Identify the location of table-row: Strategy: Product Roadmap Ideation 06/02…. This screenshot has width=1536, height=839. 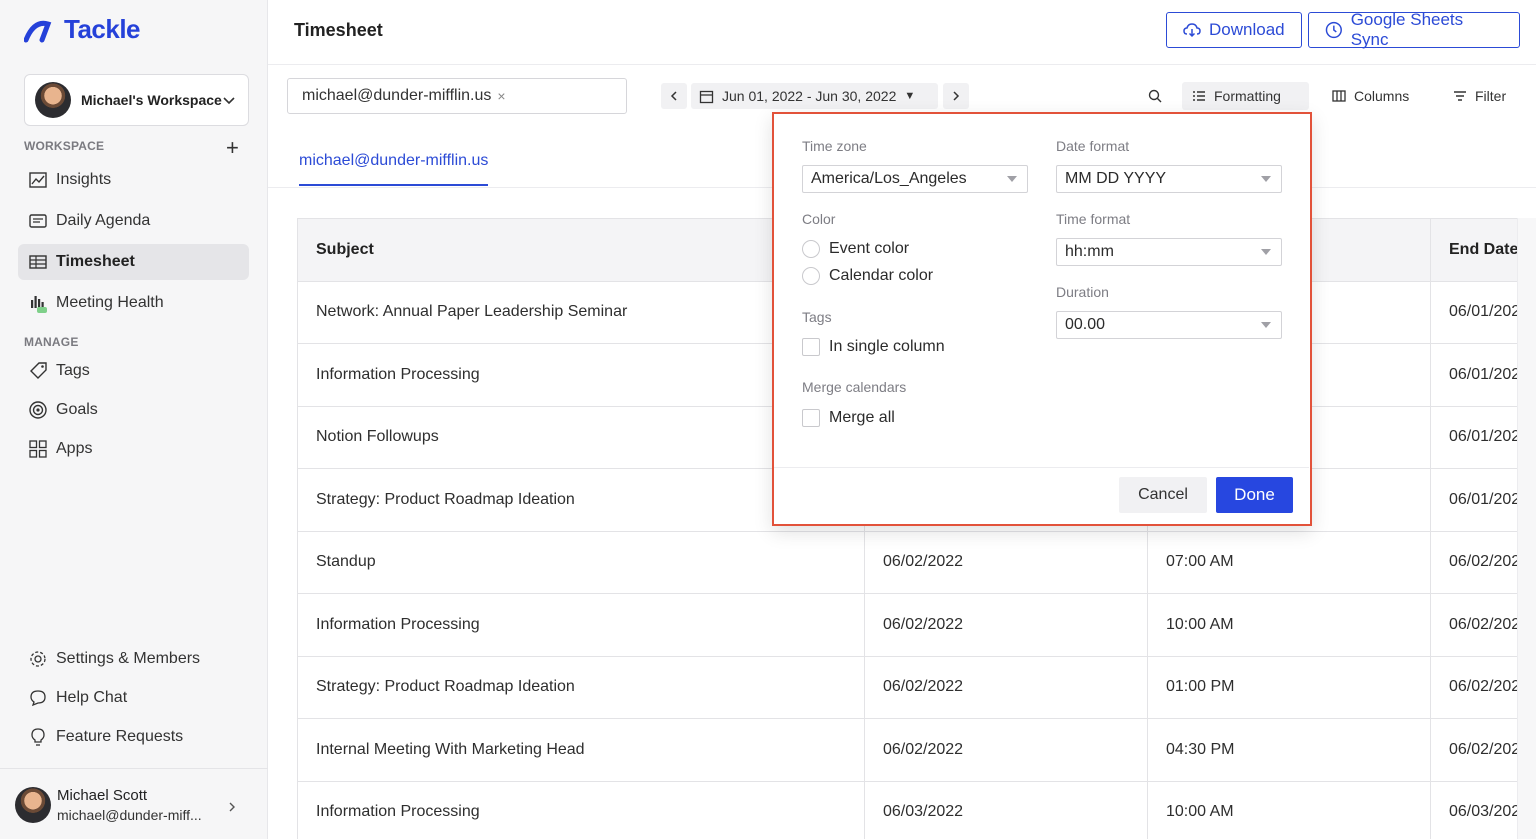
(907, 687).